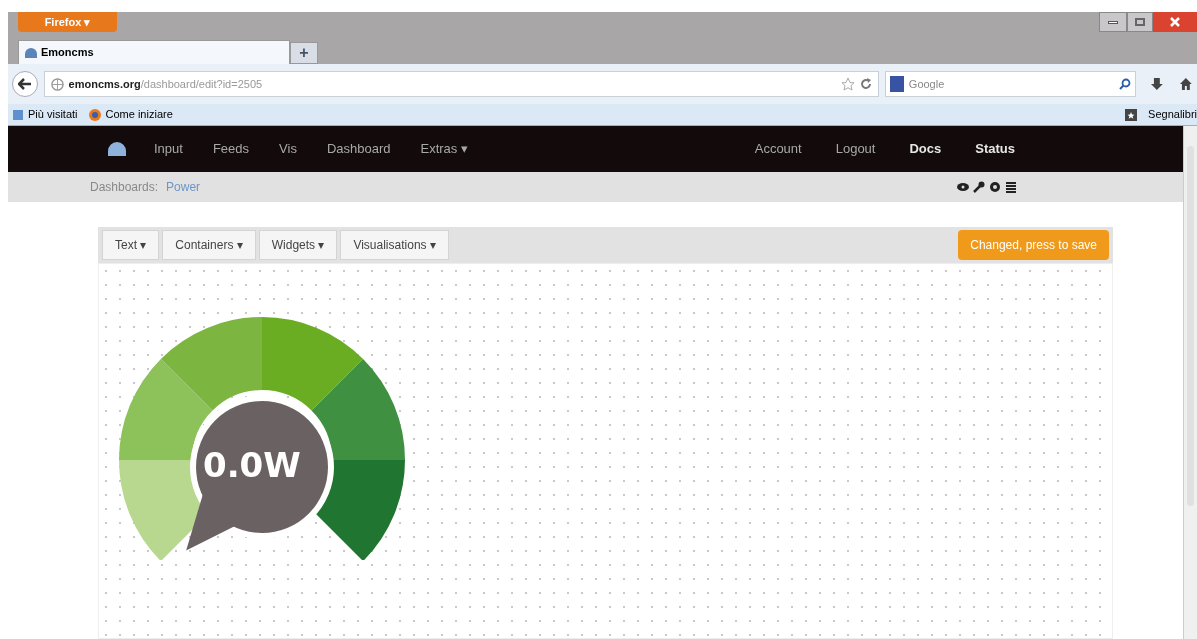 This screenshot has height=639, width=1197. Describe the element at coordinates (995, 149) in the screenshot. I see `nav-link: Status` at that location.